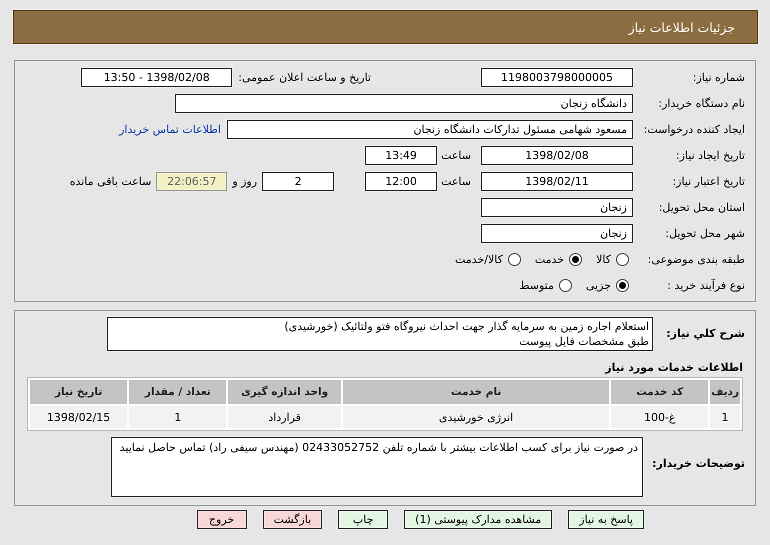  Describe the element at coordinates (701, 207) in the screenshot. I see `field-label: استان محل تحویل:` at that location.